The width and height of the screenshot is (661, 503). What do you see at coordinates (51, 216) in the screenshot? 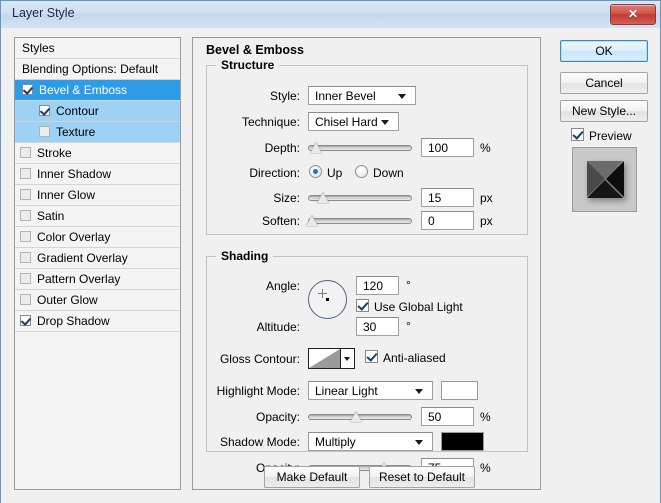
I see `sidebar-label-satin: Satin` at bounding box center [51, 216].